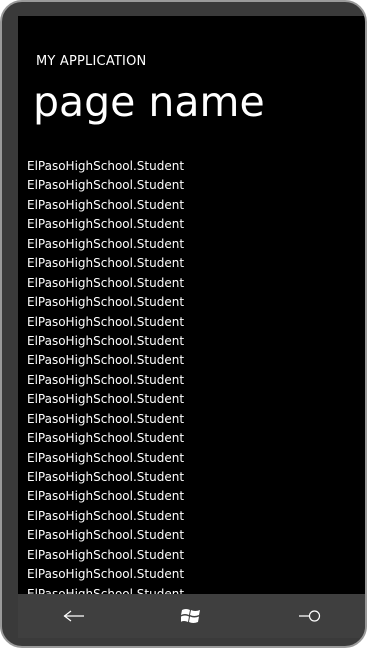 Image resolution: width=367 pixels, height=648 pixels. Describe the element at coordinates (91, 61) in the screenshot. I see `app-title: MY APPLICATION` at that location.